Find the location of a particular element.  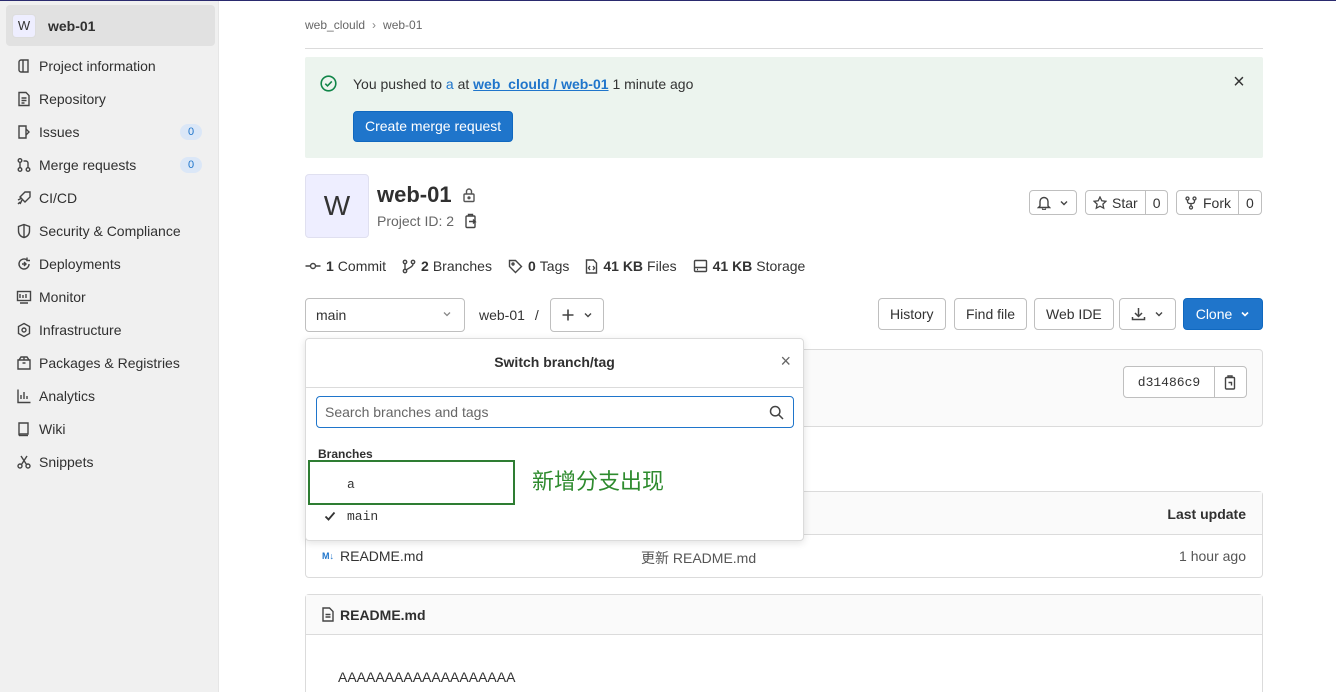

notification-seg is located at coordinates (1053, 202).